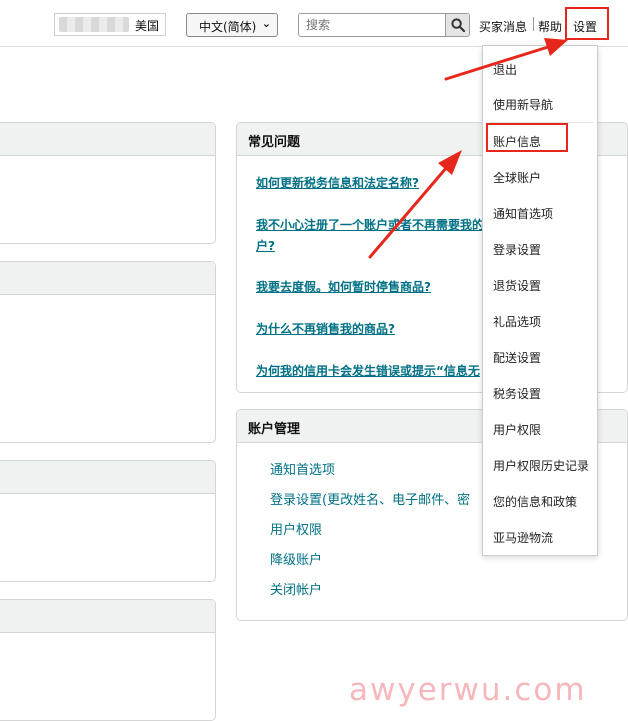 The width and height of the screenshot is (628, 721). I want to click on menu-item-info-and-policies: 您的信息和政策, so click(535, 501).